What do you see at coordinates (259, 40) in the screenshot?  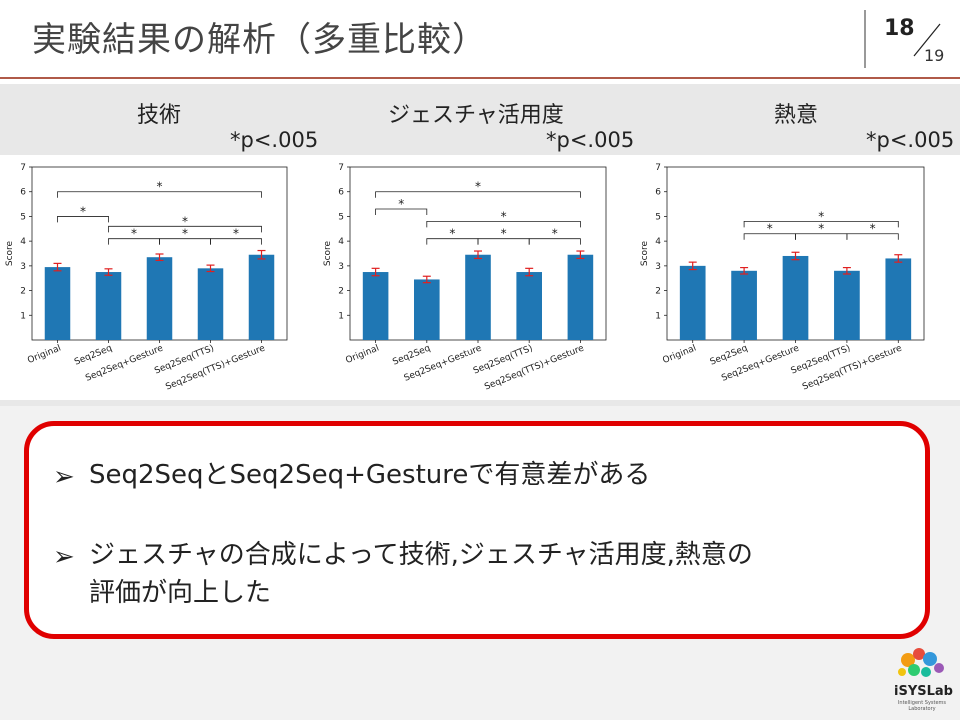 I see `slide-title: 実験結果の解析（多重比較）` at bounding box center [259, 40].